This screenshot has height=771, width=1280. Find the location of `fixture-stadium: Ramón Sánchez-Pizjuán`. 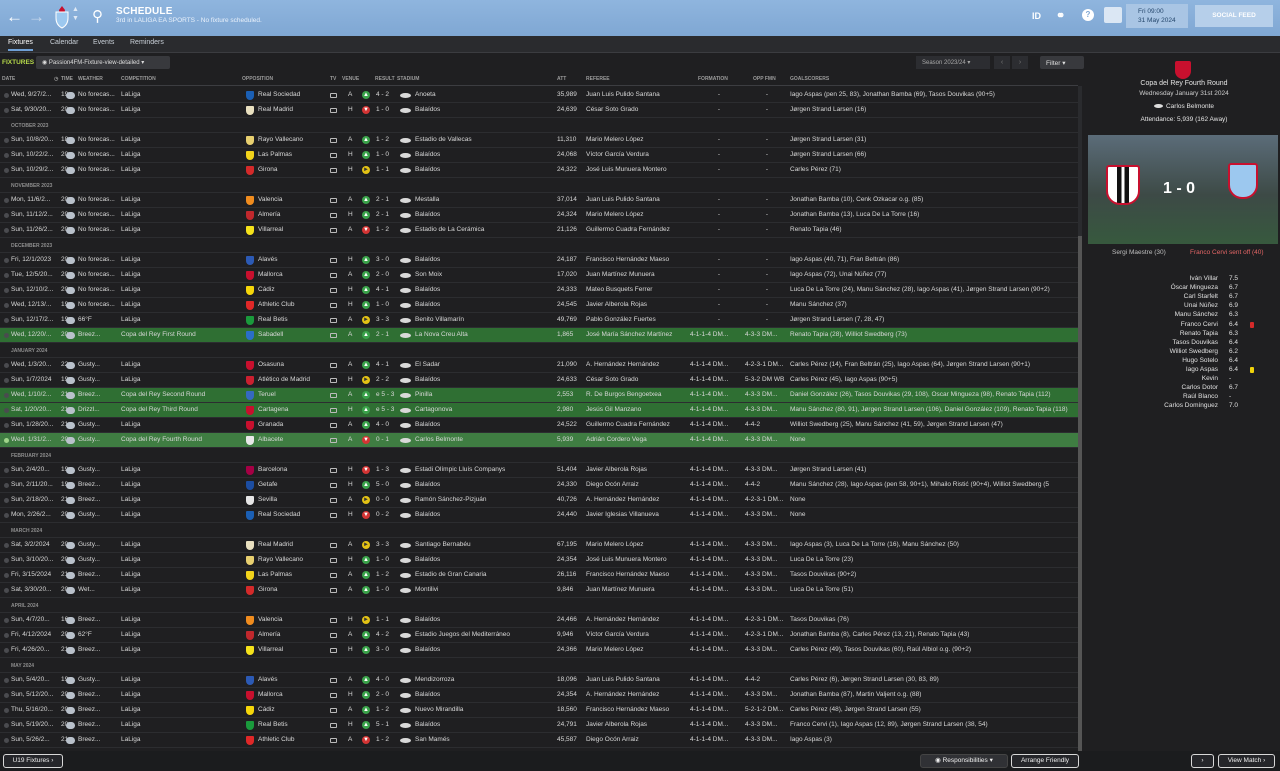

fixture-stadium: Ramón Sánchez-Pizjuán is located at coordinates (485, 499).